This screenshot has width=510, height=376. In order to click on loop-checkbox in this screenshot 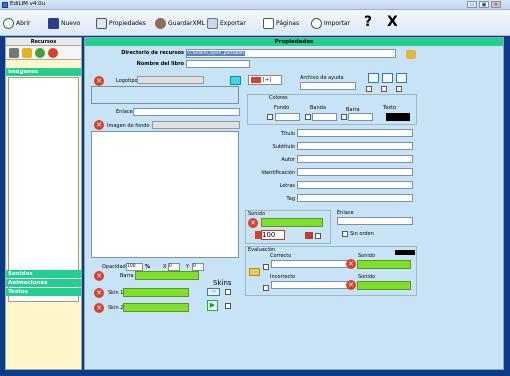, I will do `click(318, 236)`.